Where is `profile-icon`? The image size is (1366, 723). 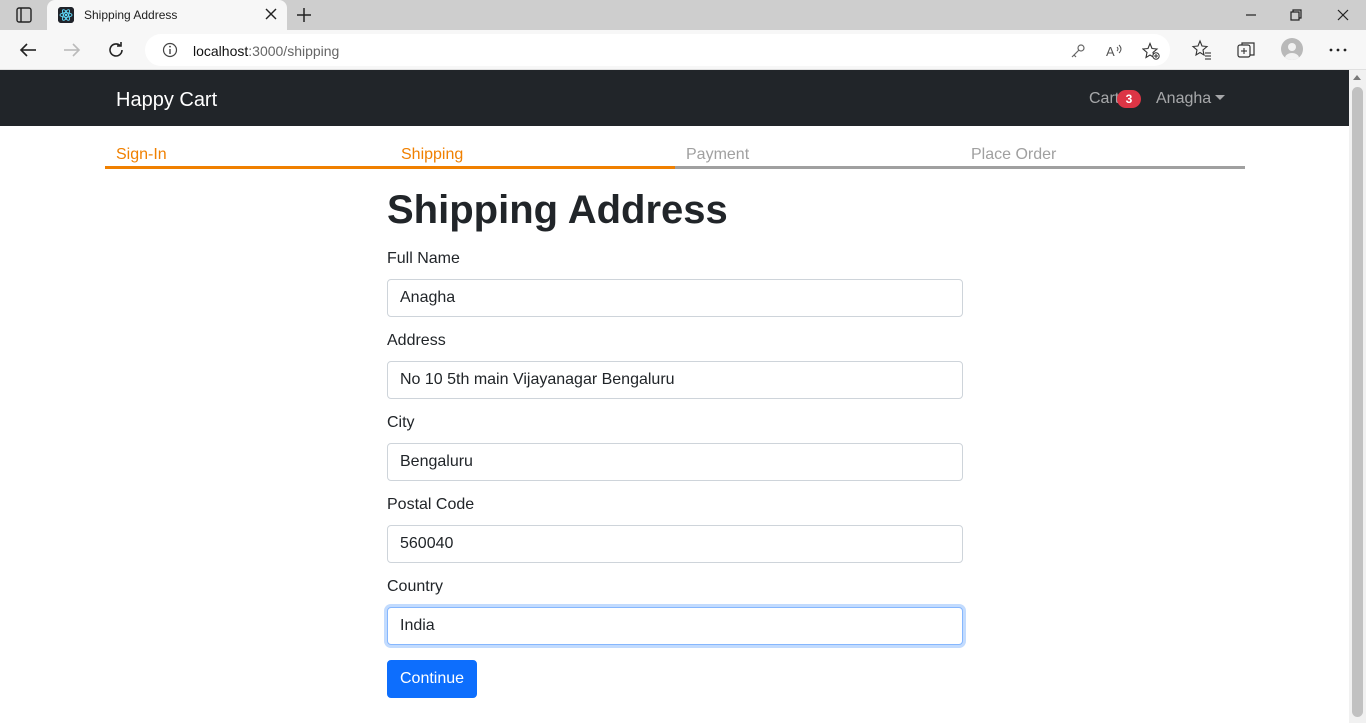 profile-icon is located at coordinates (1292, 49).